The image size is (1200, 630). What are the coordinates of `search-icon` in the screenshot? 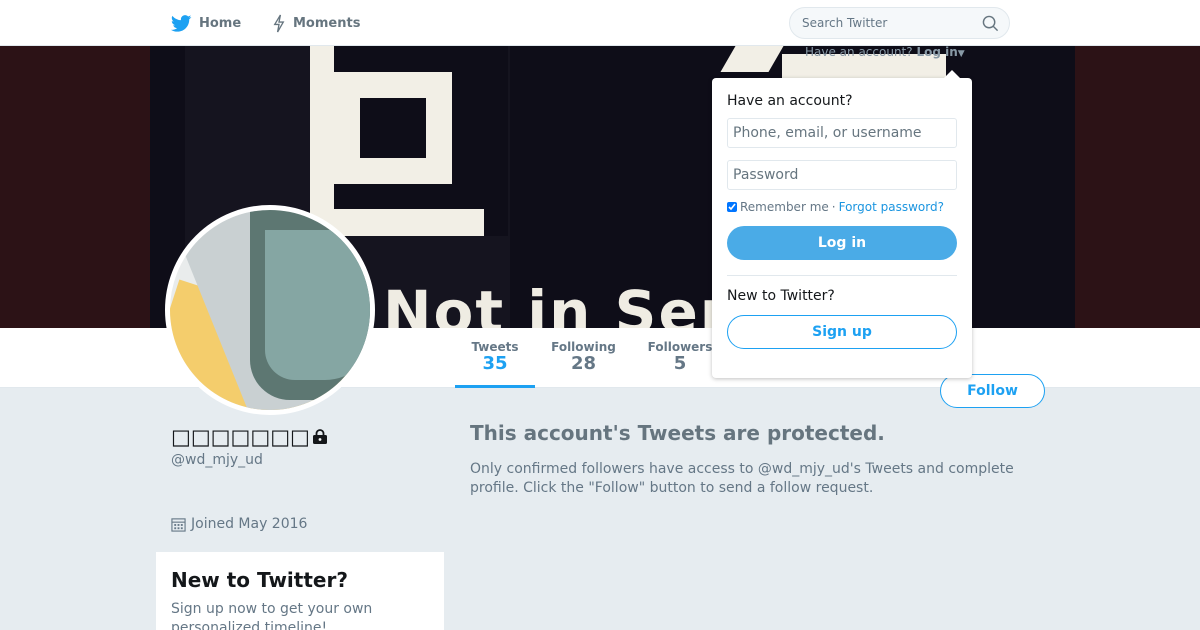 It's located at (990, 23).